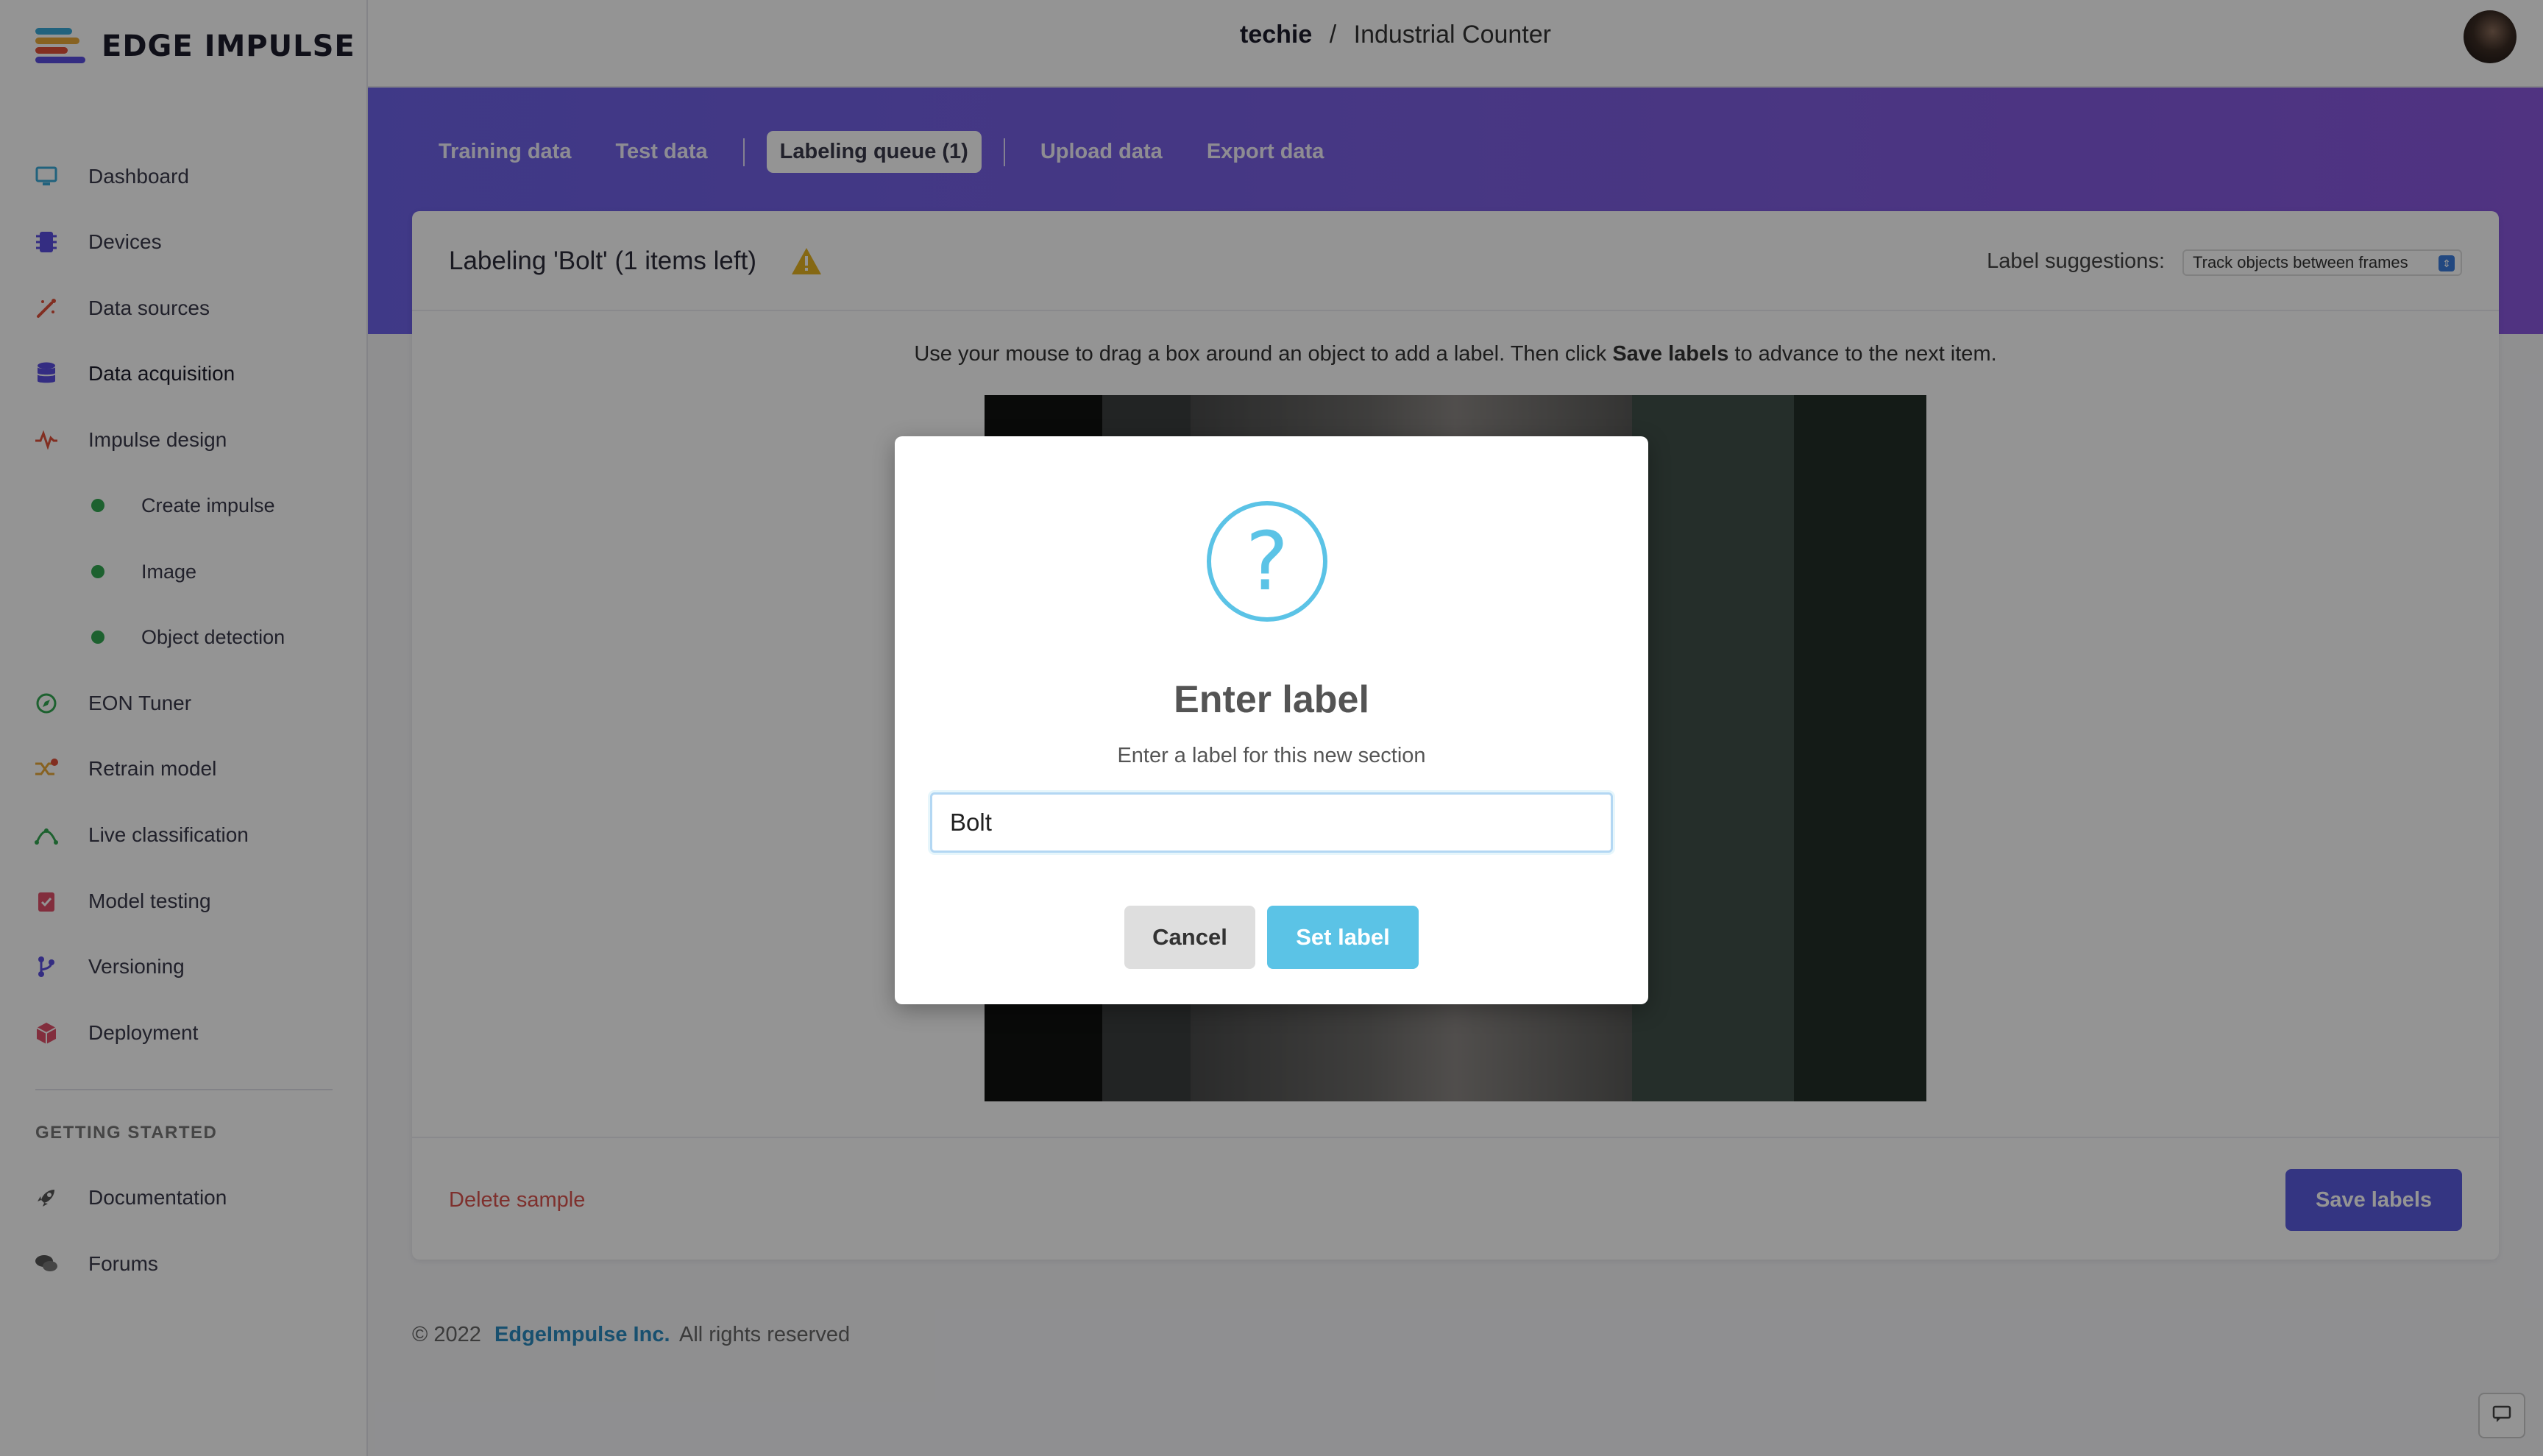 The height and width of the screenshot is (1456, 2543). What do you see at coordinates (1271, 700) in the screenshot?
I see `dialog-title: Enter label` at bounding box center [1271, 700].